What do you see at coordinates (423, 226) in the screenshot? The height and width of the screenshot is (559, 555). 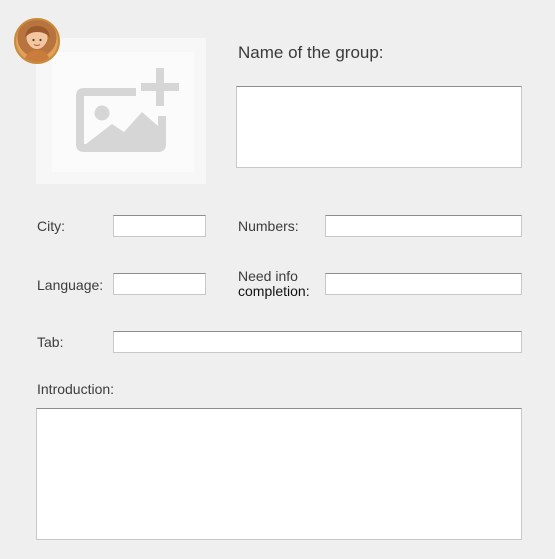 I see `numbers-input` at bounding box center [423, 226].